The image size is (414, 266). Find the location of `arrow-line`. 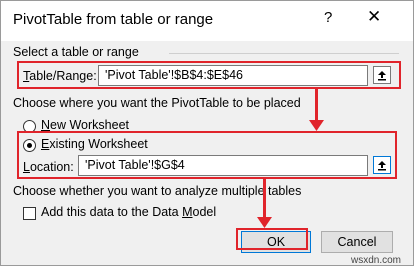

arrow-line is located at coordinates (264, 199).